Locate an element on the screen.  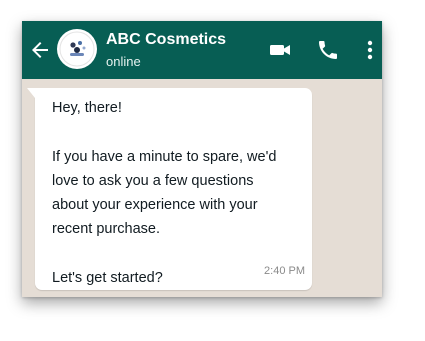
phone-icon is located at coordinates (328, 50).